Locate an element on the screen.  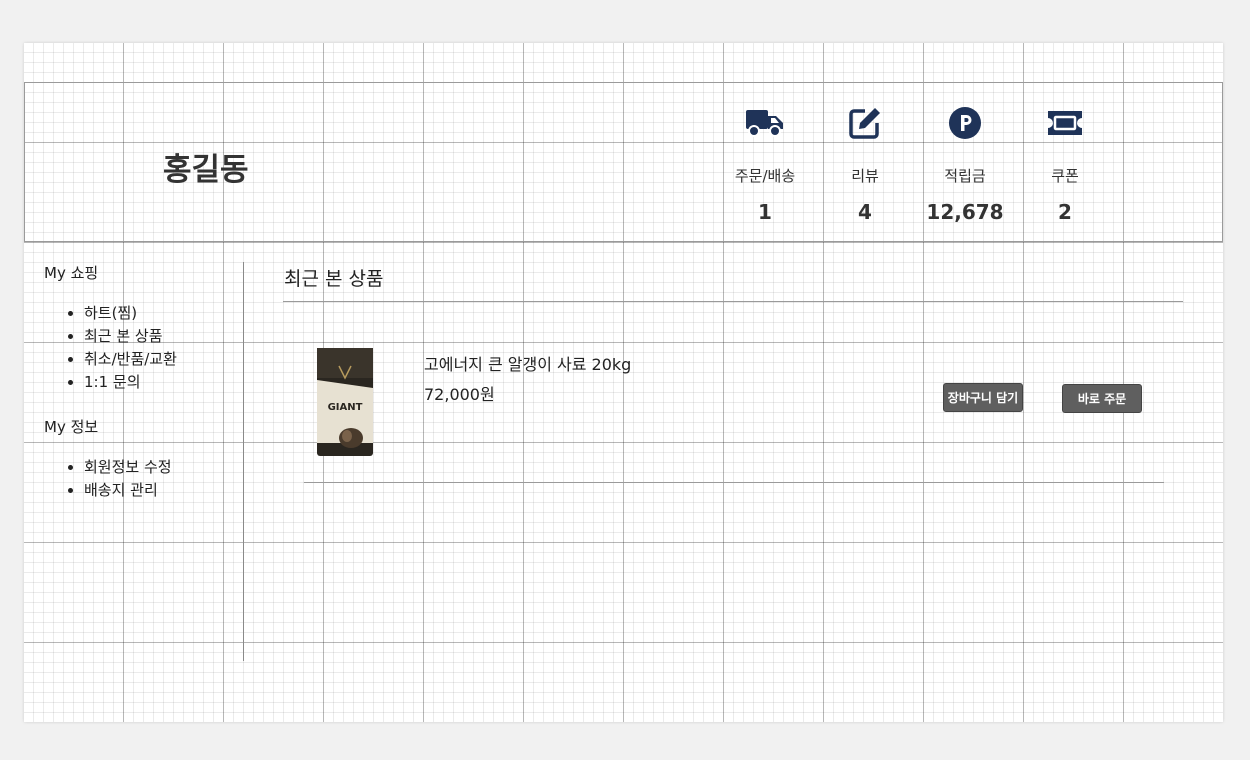
buy-now-button: 바로 주문 is located at coordinates (1102, 398).